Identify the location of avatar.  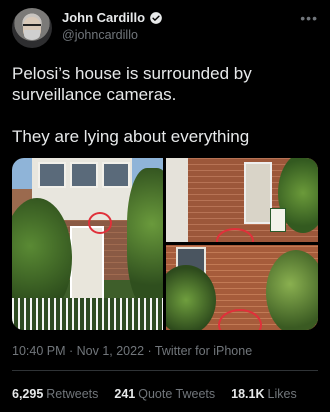
(32, 28).